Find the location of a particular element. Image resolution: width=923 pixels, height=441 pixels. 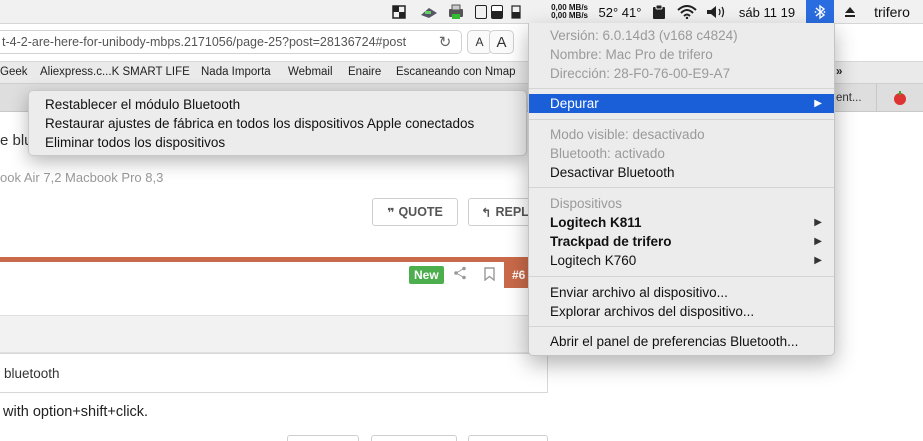

bt-device-trackpad: Trackpad de trifero ▶ is located at coordinates (681, 241).